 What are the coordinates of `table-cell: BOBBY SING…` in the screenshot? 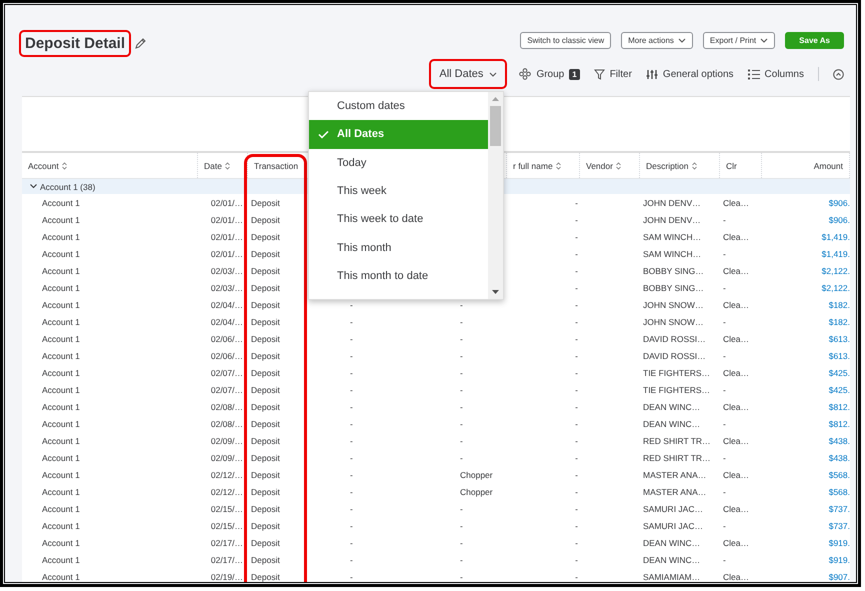 It's located at (673, 287).